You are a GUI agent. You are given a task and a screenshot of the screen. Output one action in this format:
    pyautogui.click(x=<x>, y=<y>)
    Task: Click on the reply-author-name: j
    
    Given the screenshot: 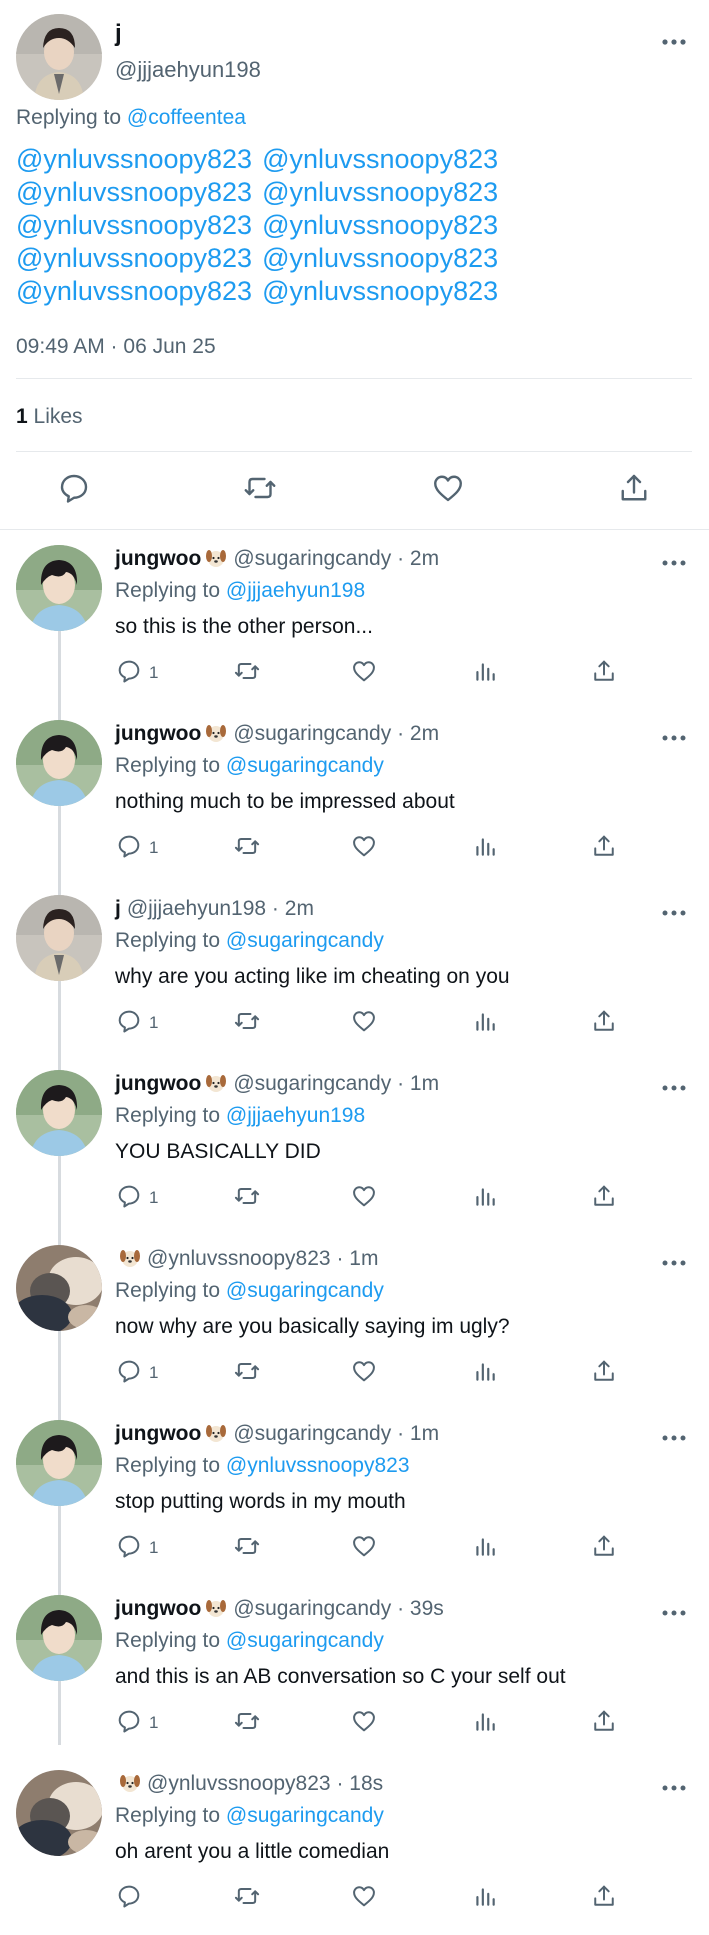 What is the action you would take?
    pyautogui.click(x=118, y=908)
    